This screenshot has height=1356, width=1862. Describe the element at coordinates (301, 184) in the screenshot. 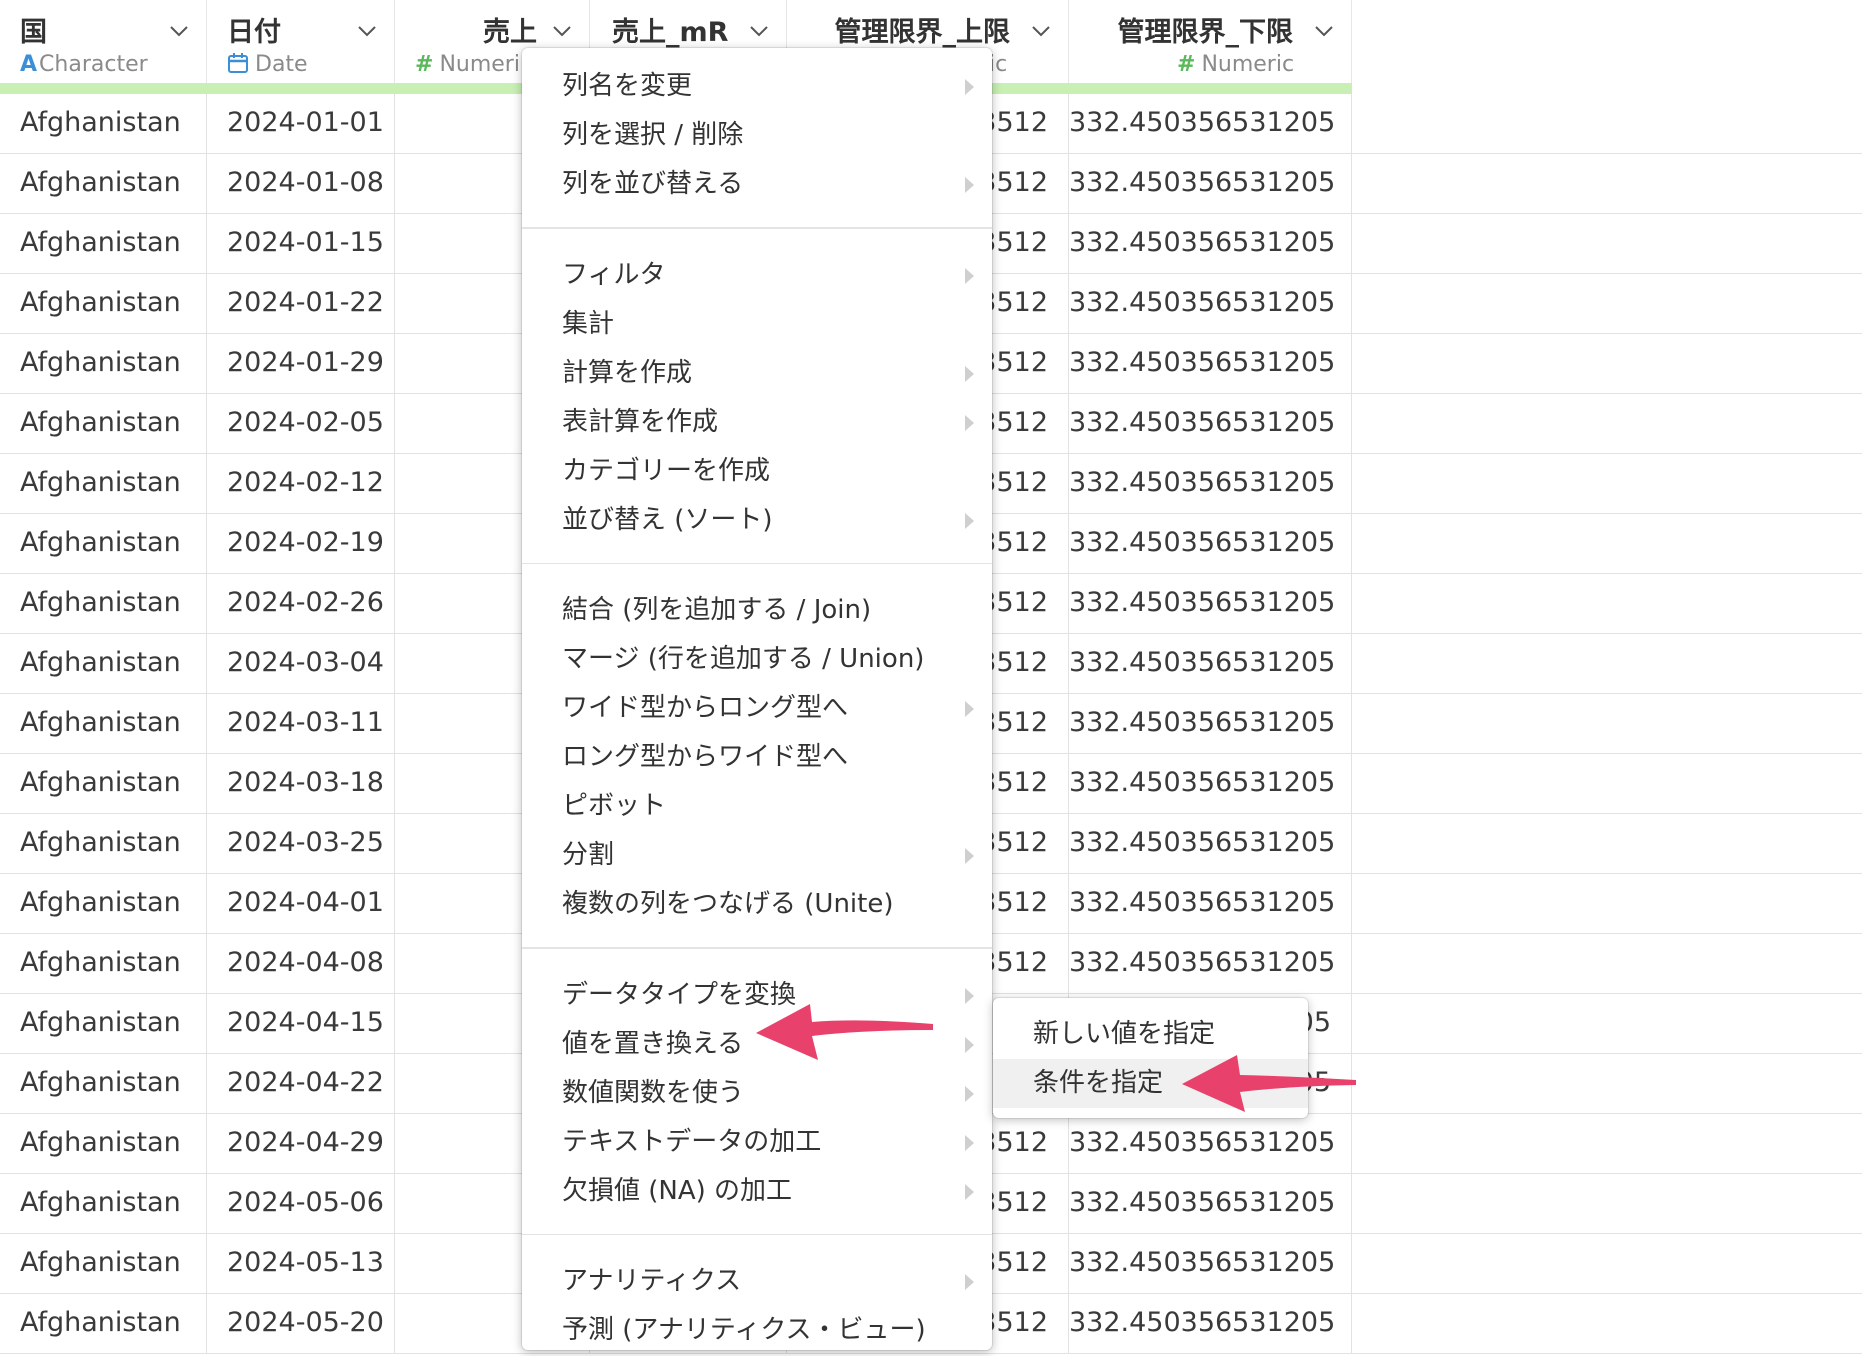

I see `cell-date: 2024-01-08` at that location.